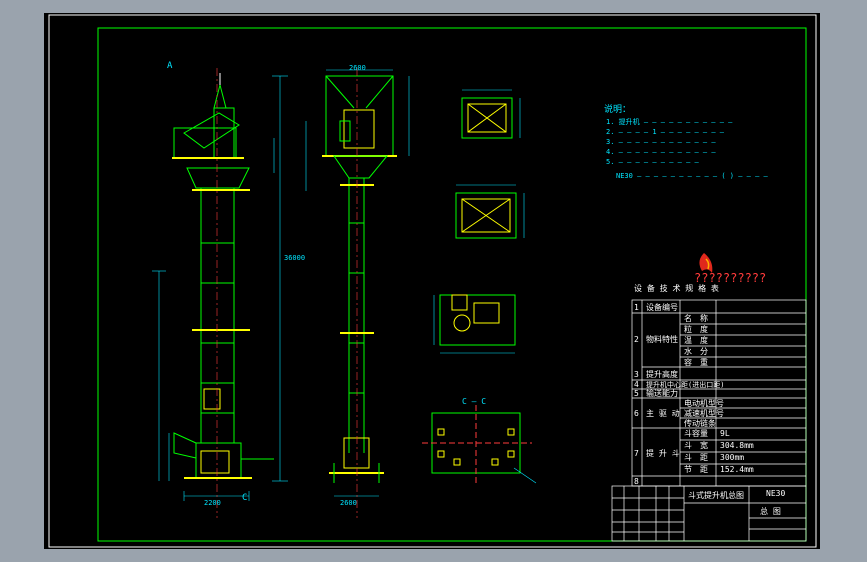 This screenshot has height=562, width=867. What do you see at coordinates (662, 393) in the screenshot?
I see `row-label: 输送能力` at bounding box center [662, 393].